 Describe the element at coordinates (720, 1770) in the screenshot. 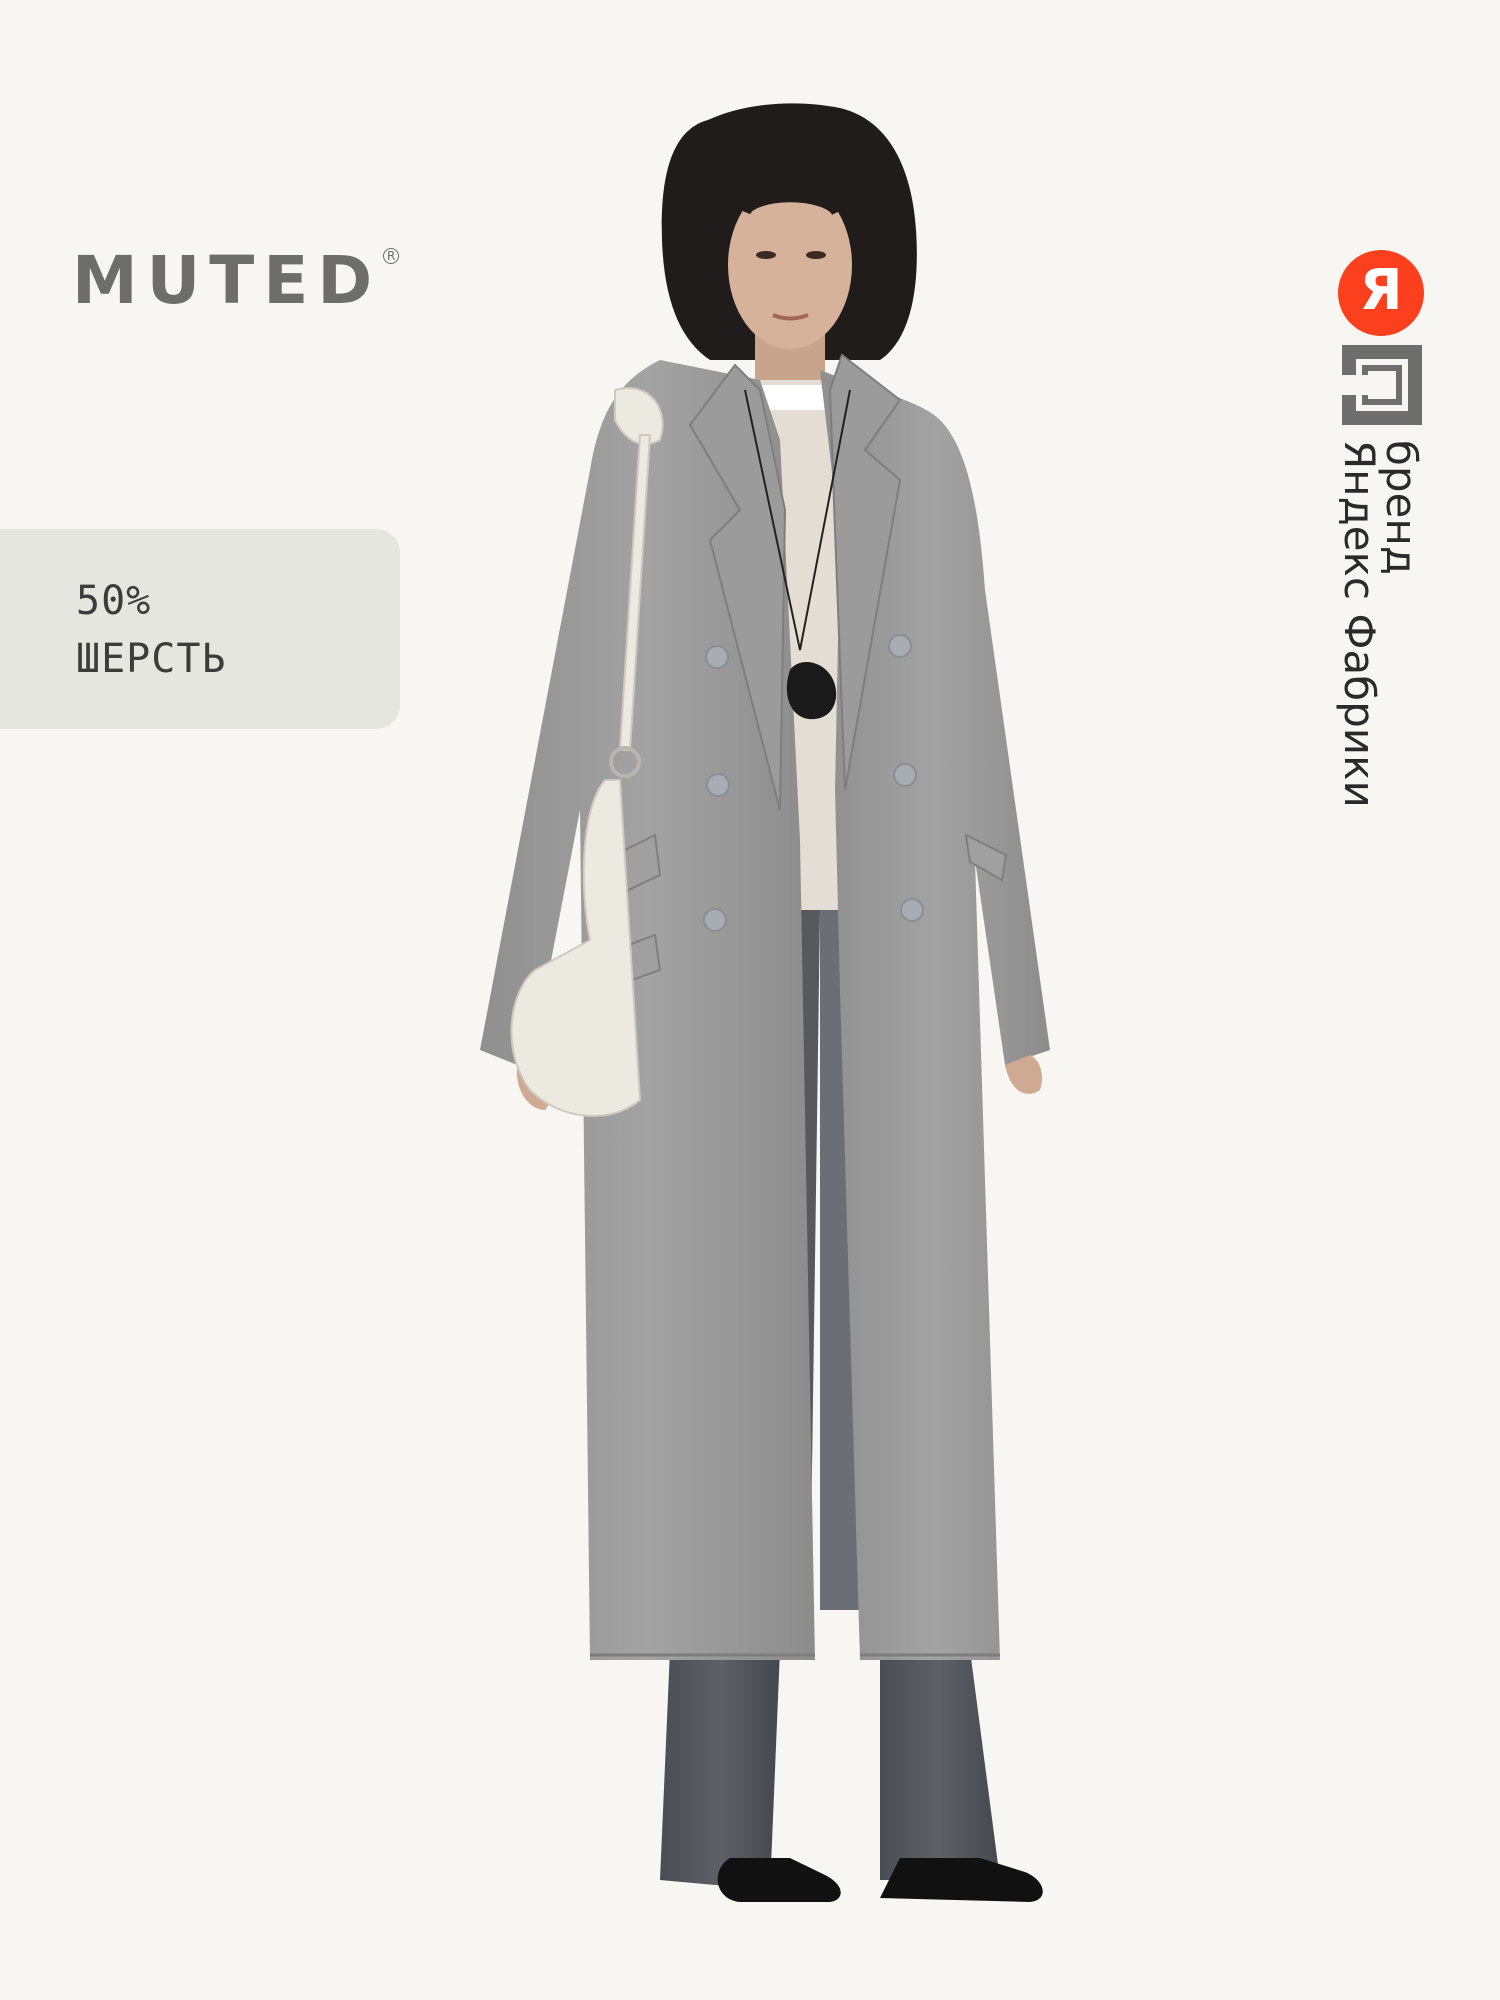

I see `trousers-left` at that location.